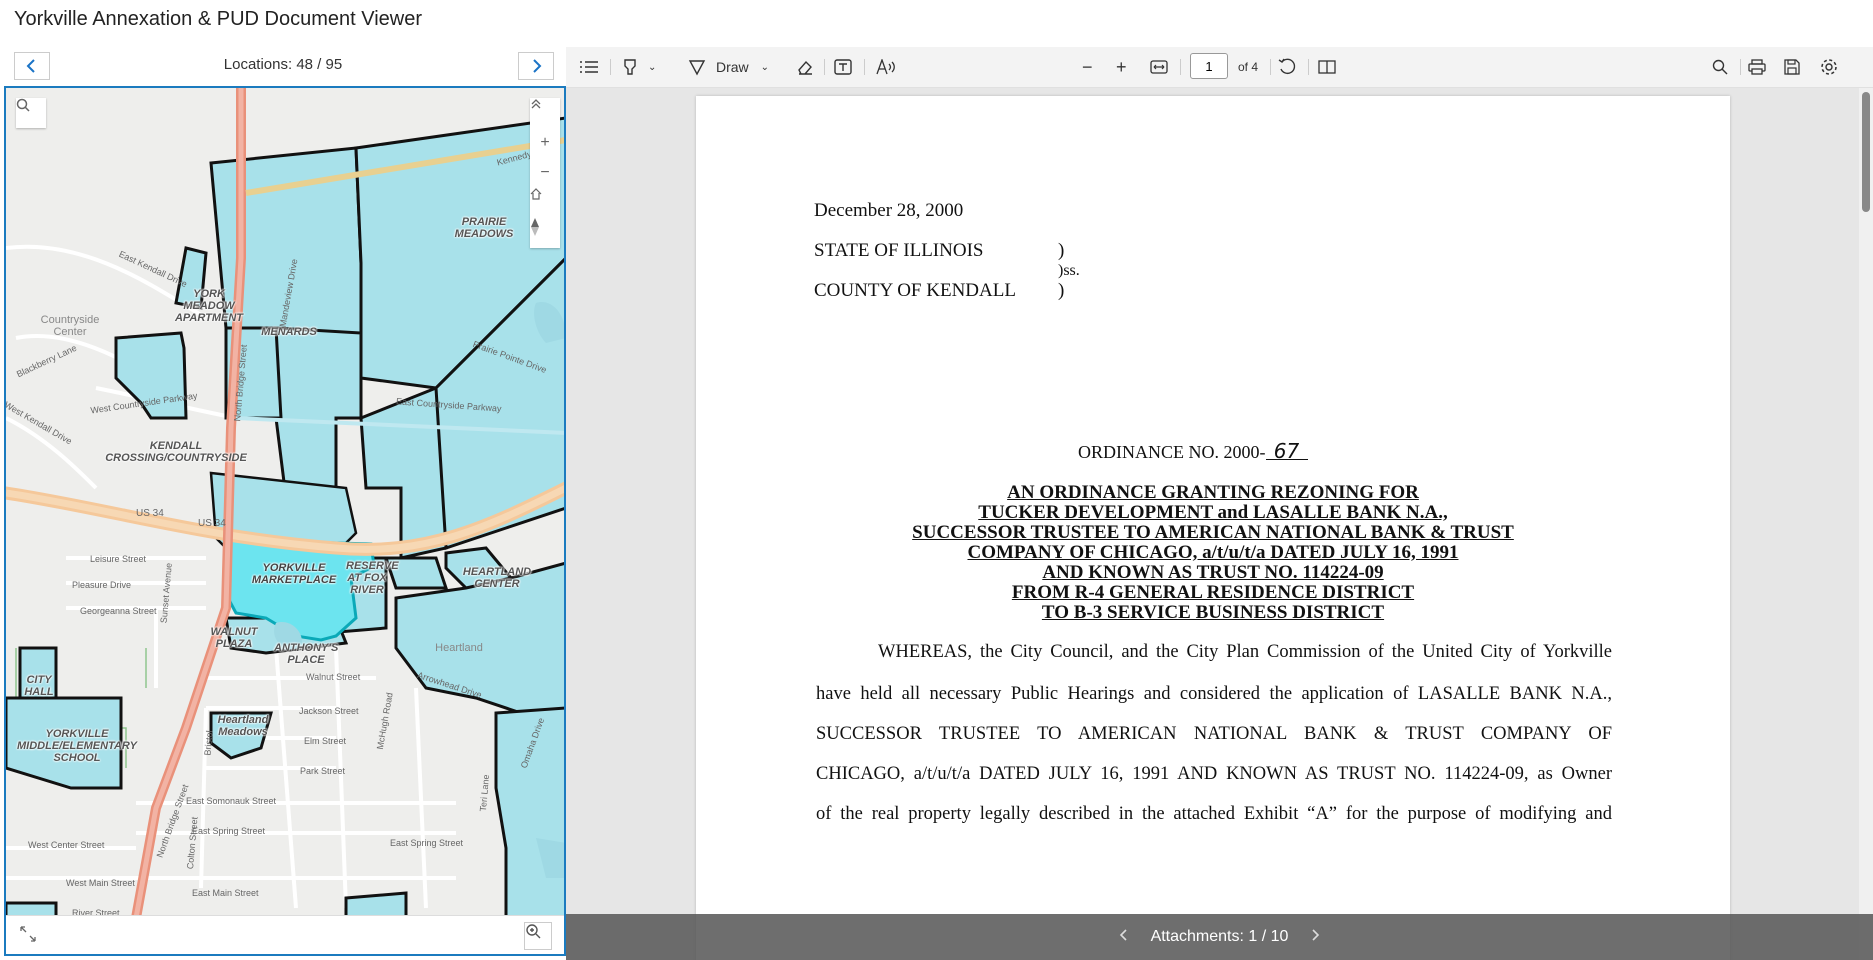  I want to click on add-text-button, so click(843, 67).